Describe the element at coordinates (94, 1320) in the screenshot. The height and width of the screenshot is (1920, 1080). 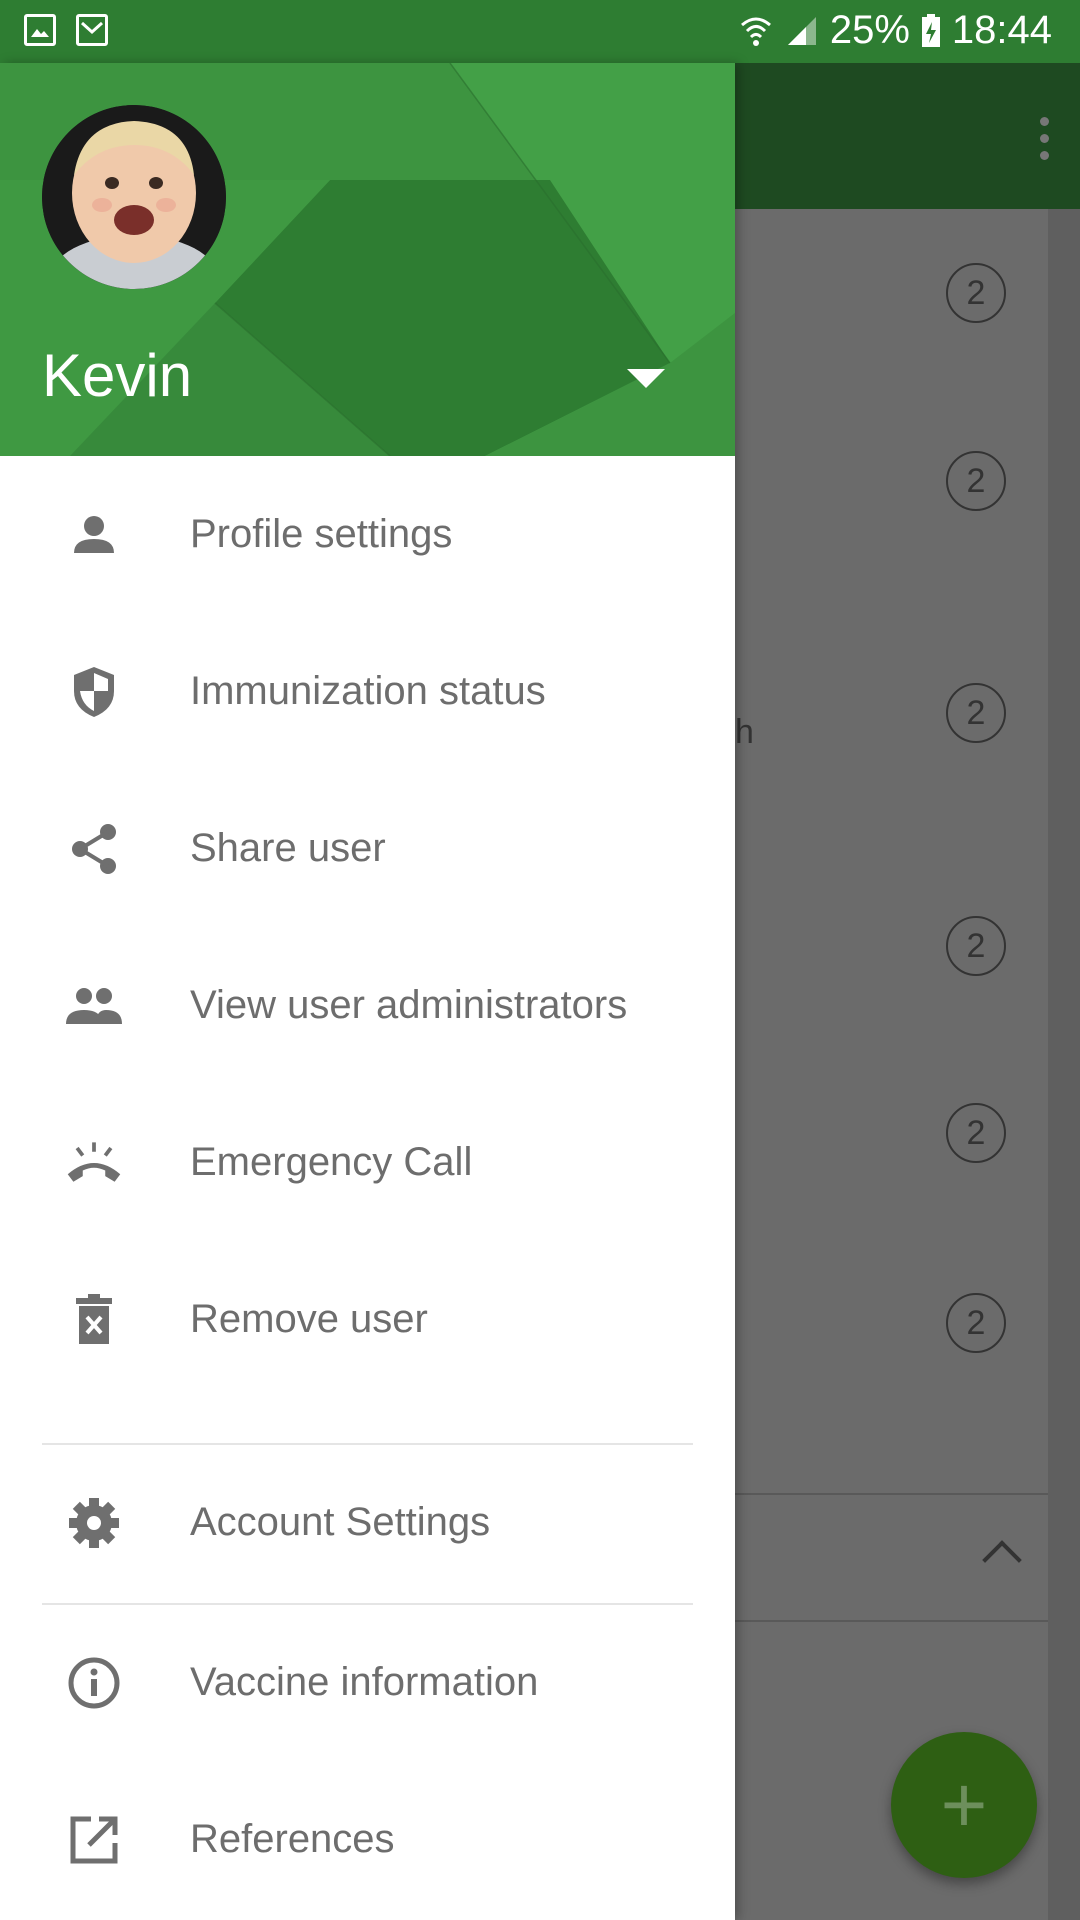
I see `delete-icon` at that location.